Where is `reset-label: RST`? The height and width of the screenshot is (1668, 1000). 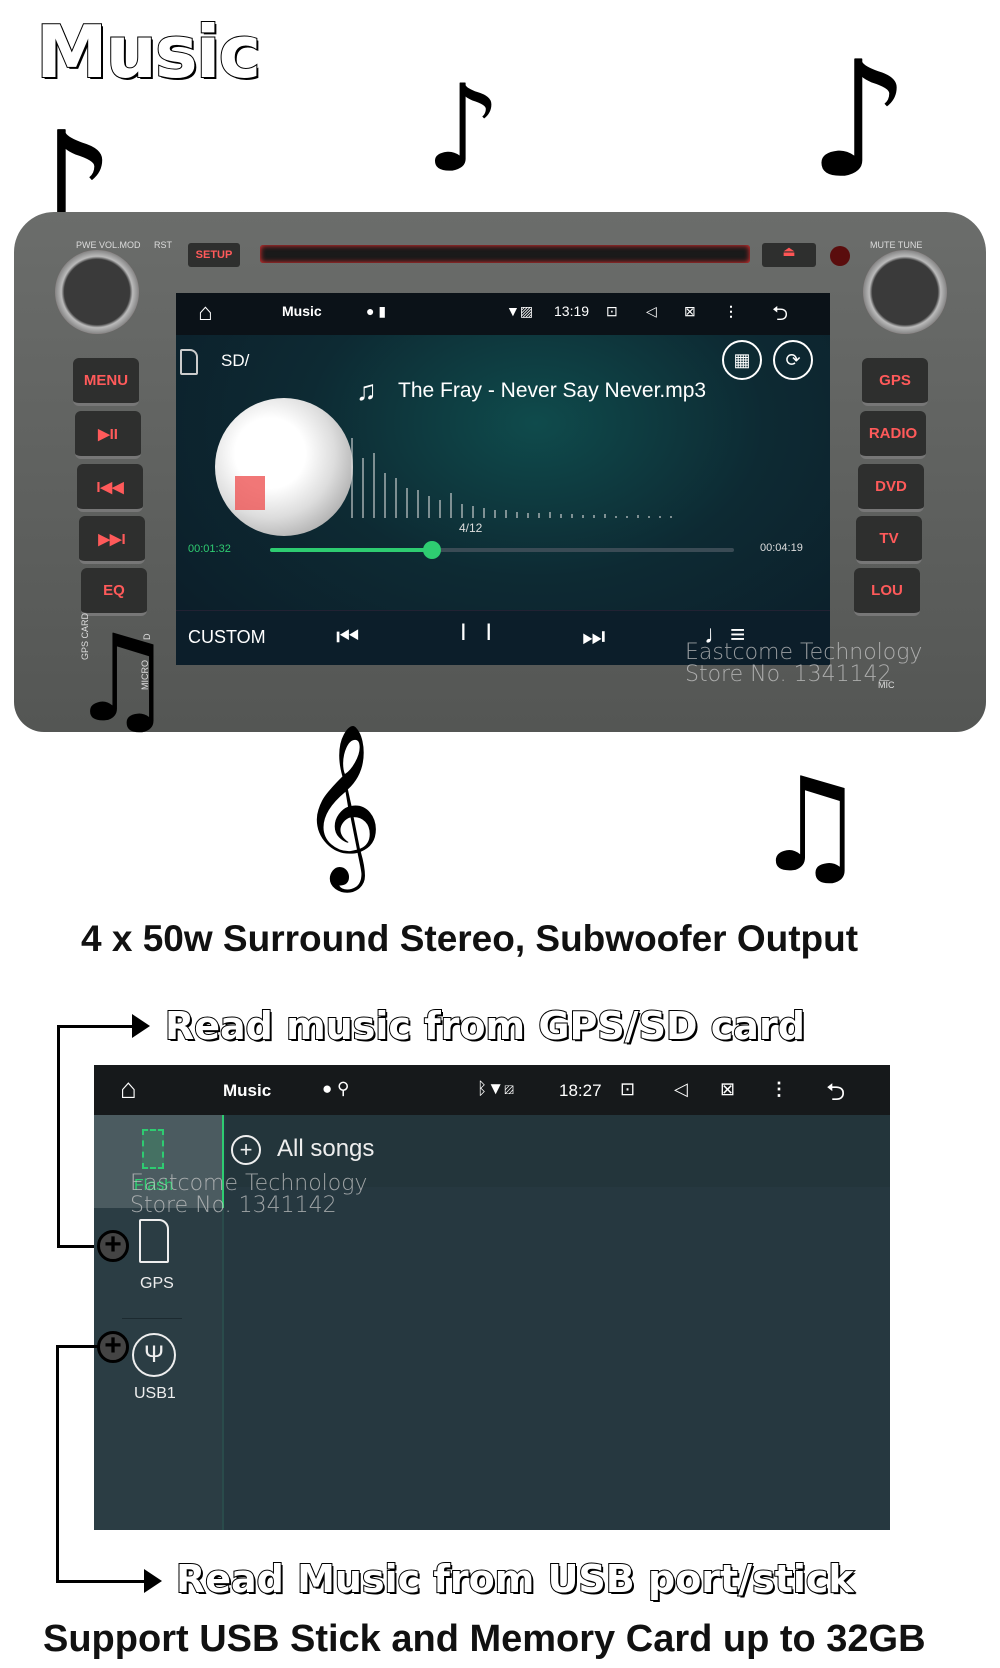 reset-label: RST is located at coordinates (163, 245).